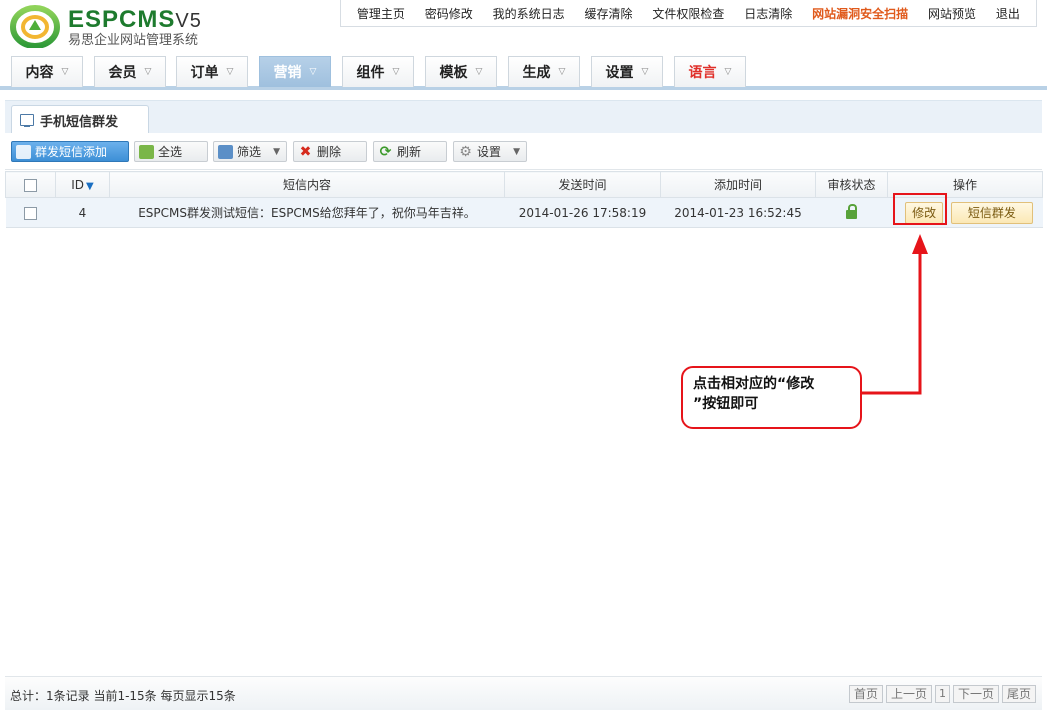  What do you see at coordinates (130, 71) in the screenshot?
I see `nav-tab-members: 会员 ▽` at bounding box center [130, 71].